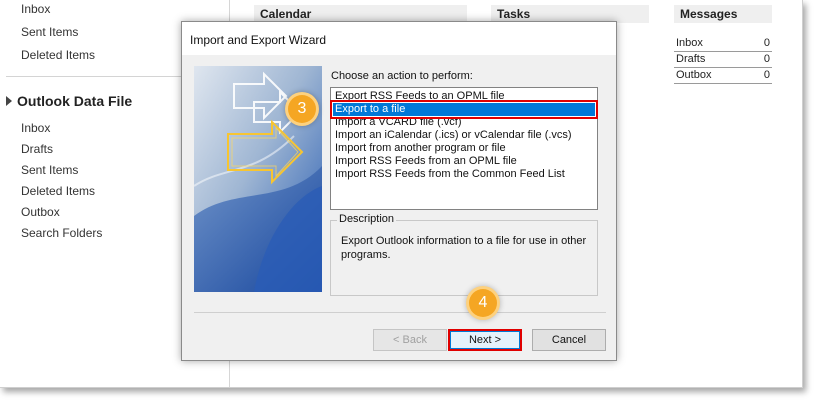  I want to click on nav-item-sent-items: Sent Items, so click(49, 32).